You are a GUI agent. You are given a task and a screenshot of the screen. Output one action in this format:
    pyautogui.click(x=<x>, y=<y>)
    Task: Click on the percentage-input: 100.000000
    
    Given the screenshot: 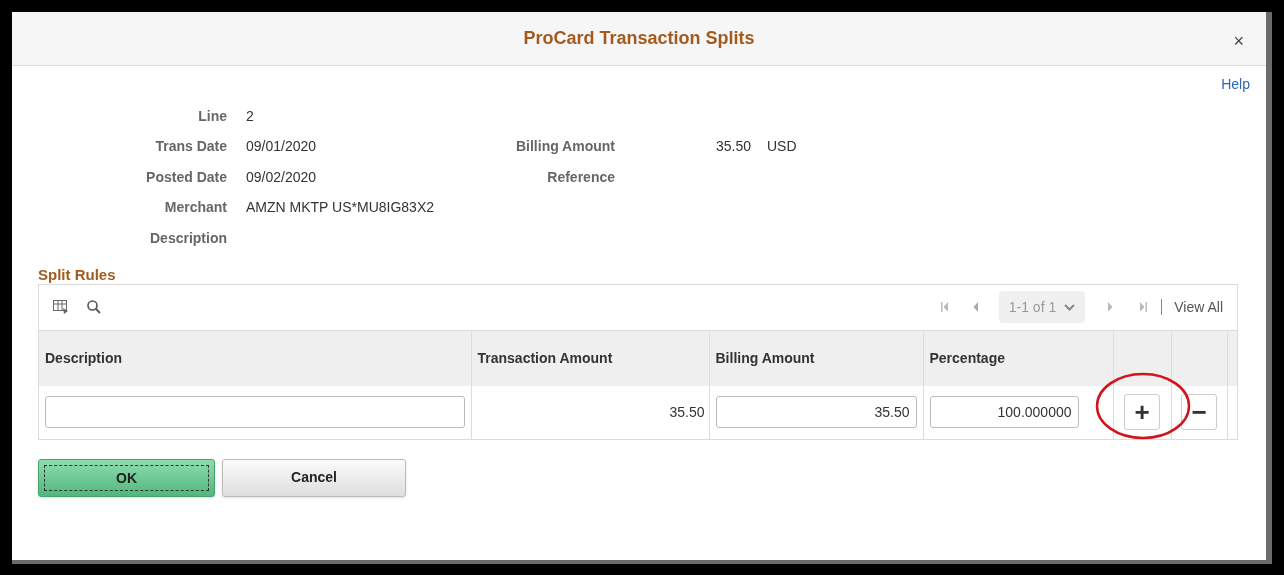 What is the action you would take?
    pyautogui.click(x=1004, y=412)
    